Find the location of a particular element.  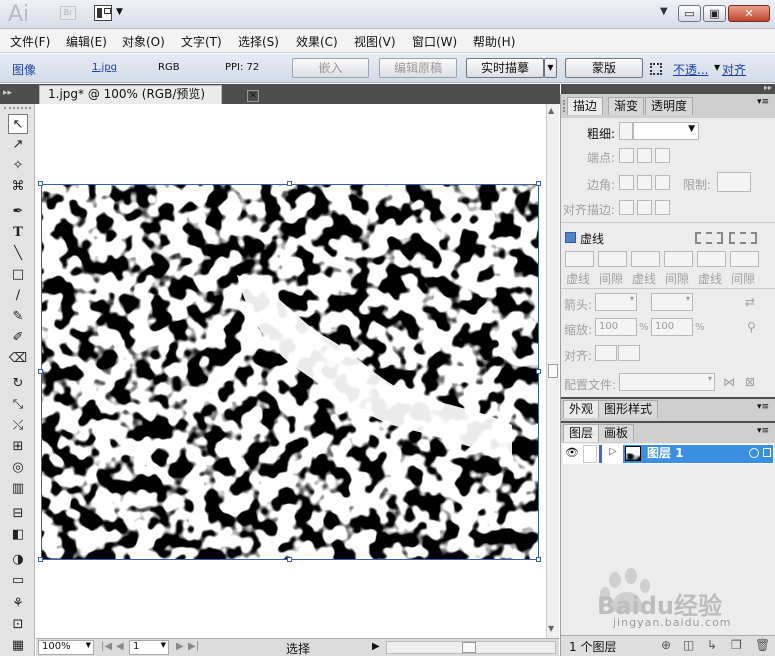

layers-menu-icon: ▾≡ is located at coordinates (763, 431).